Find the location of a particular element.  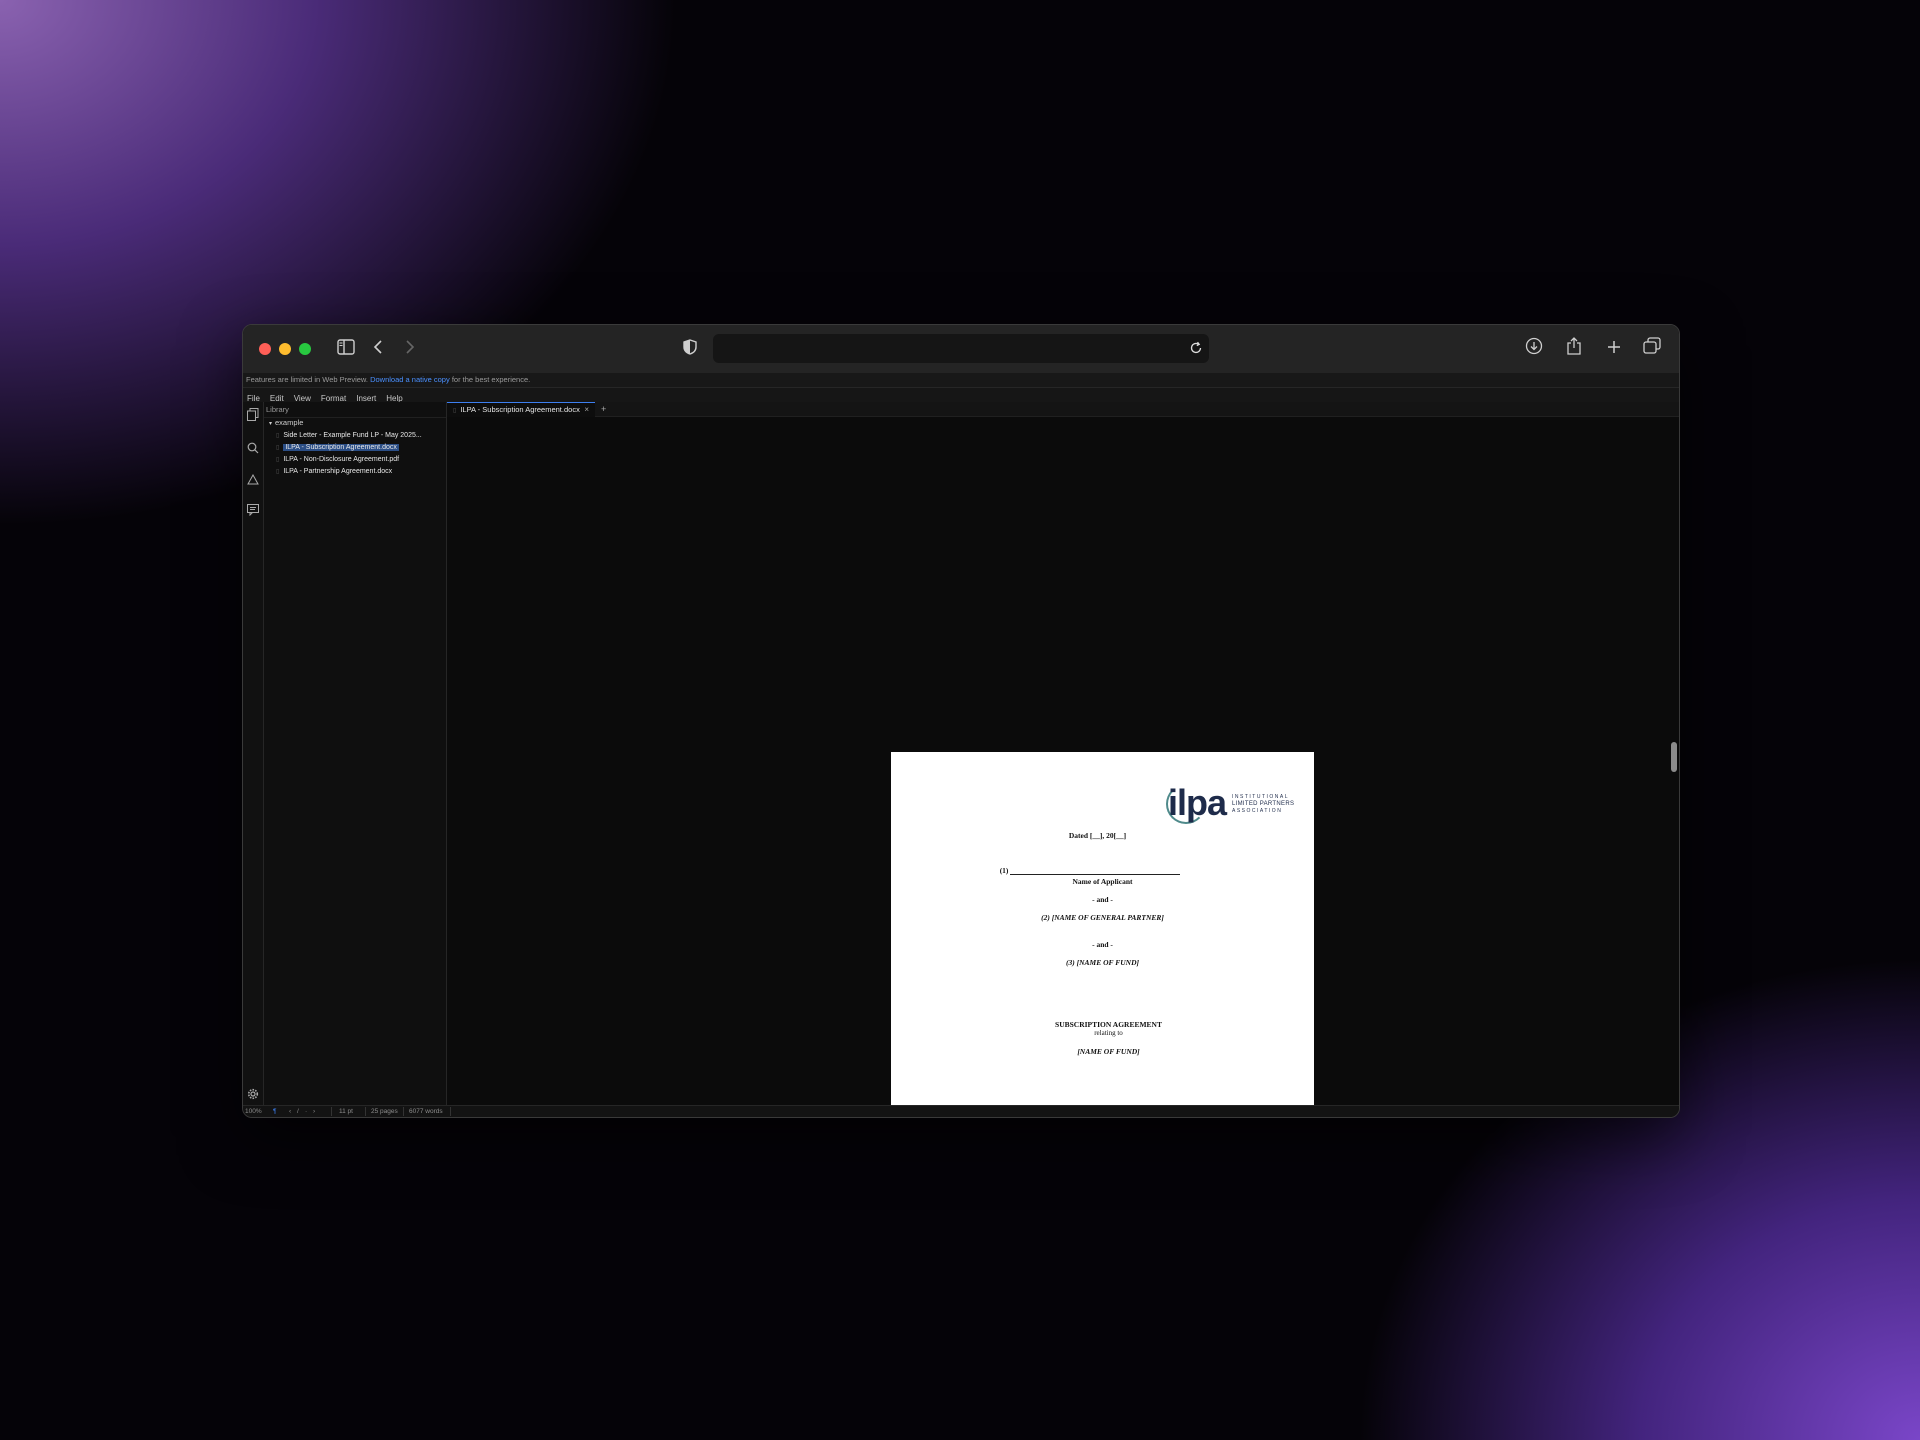

logo-line: ASSOCIATION is located at coordinates (1257, 811).